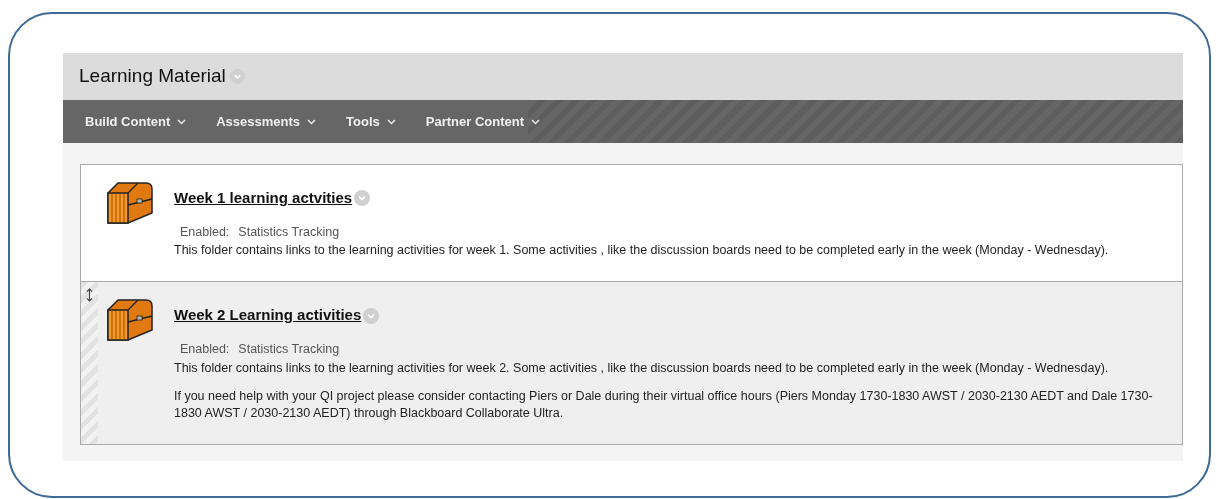 This screenshot has height=499, width=1219. Describe the element at coordinates (263, 198) in the screenshot. I see `folder-title-link: Week 1 learning actvities` at that location.